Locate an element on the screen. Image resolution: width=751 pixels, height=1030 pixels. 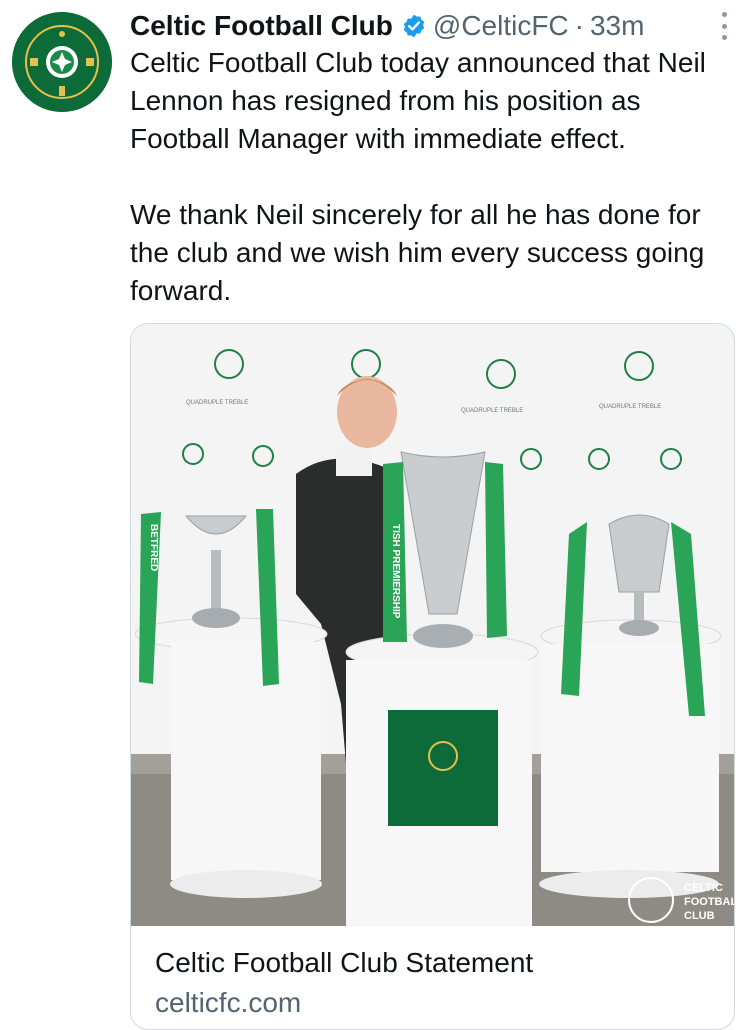
watermark-text: CLUB is located at coordinates (699, 916).